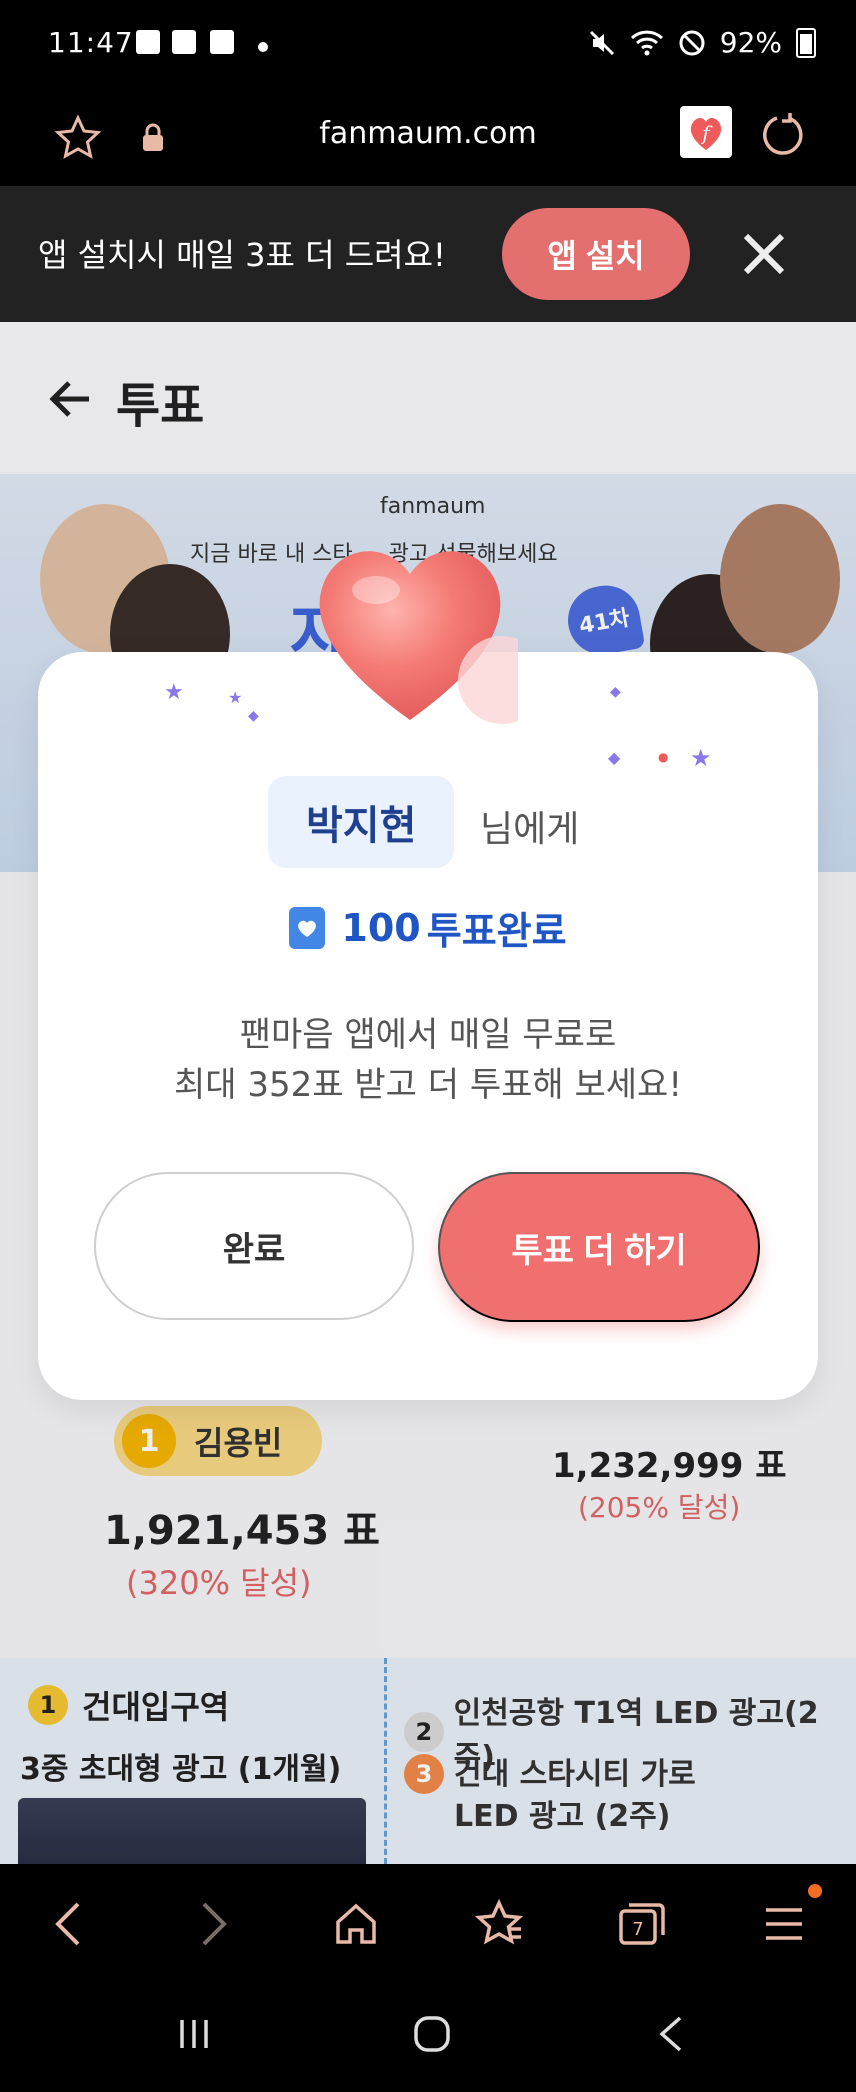  I want to click on tab-count: 7, so click(637, 1929).